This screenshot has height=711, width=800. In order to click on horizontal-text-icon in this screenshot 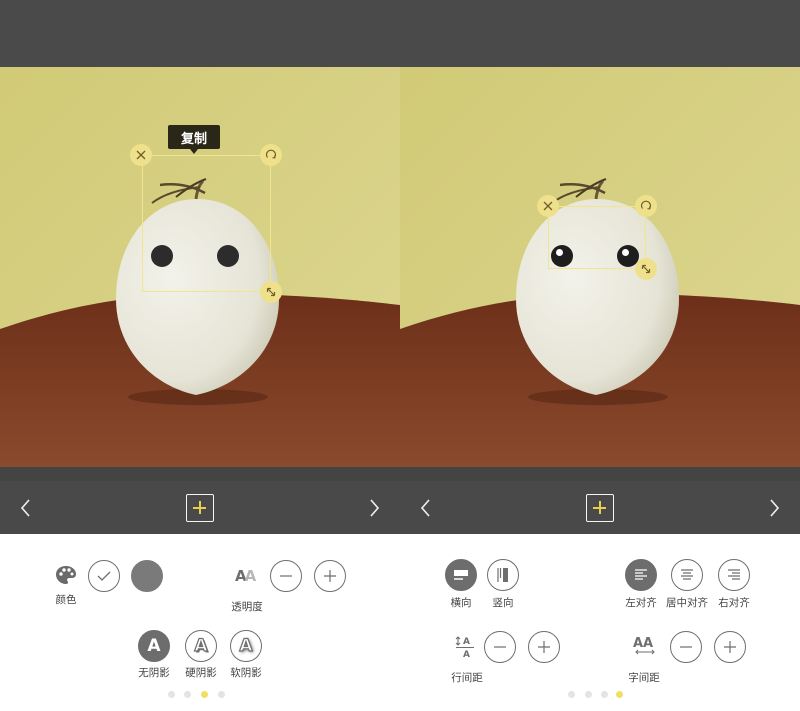, I will do `click(461, 575)`.